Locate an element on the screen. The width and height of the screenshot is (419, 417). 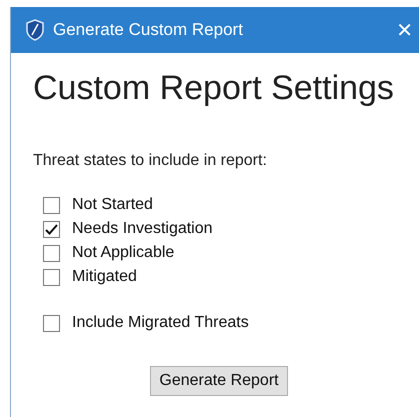
close-button: ✕ is located at coordinates (407, 30).